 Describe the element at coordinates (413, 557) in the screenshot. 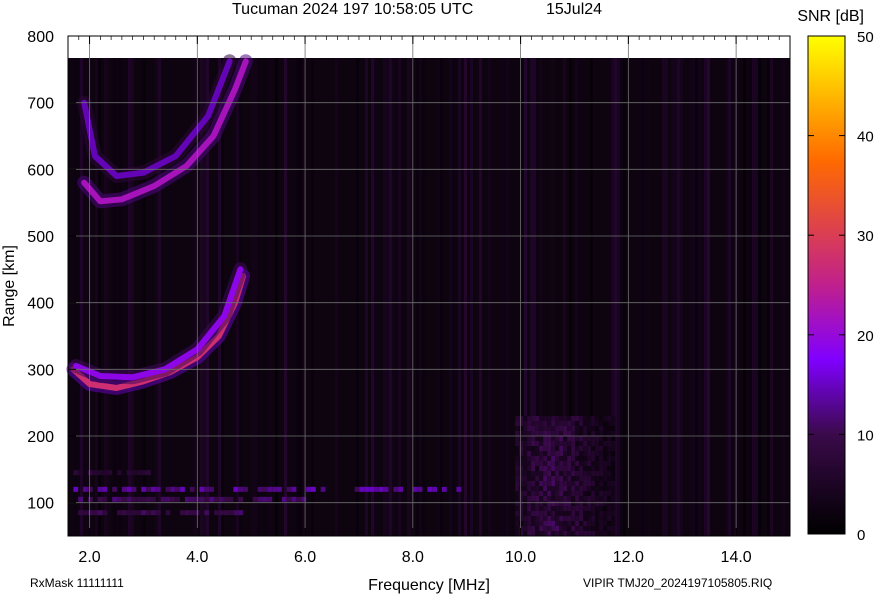

I see `x-tick-label: 8.0` at that location.